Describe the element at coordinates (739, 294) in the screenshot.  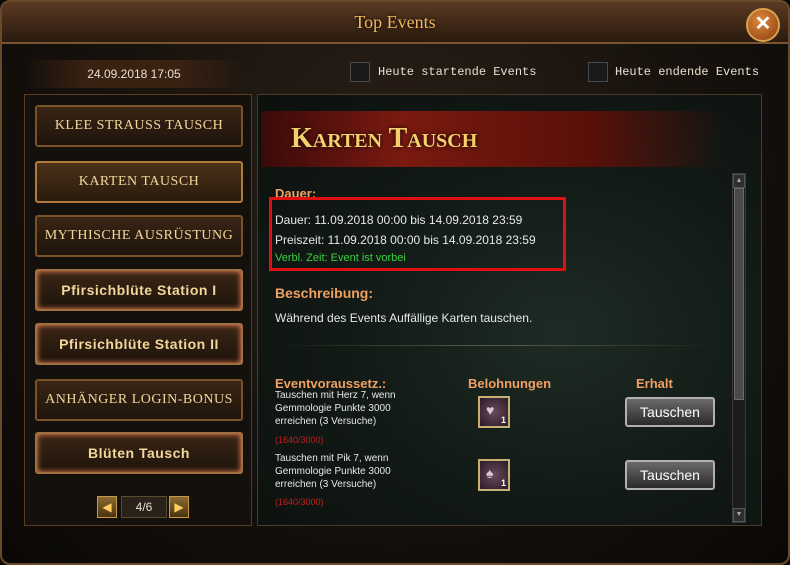
I see `scroll-thumb` at that location.